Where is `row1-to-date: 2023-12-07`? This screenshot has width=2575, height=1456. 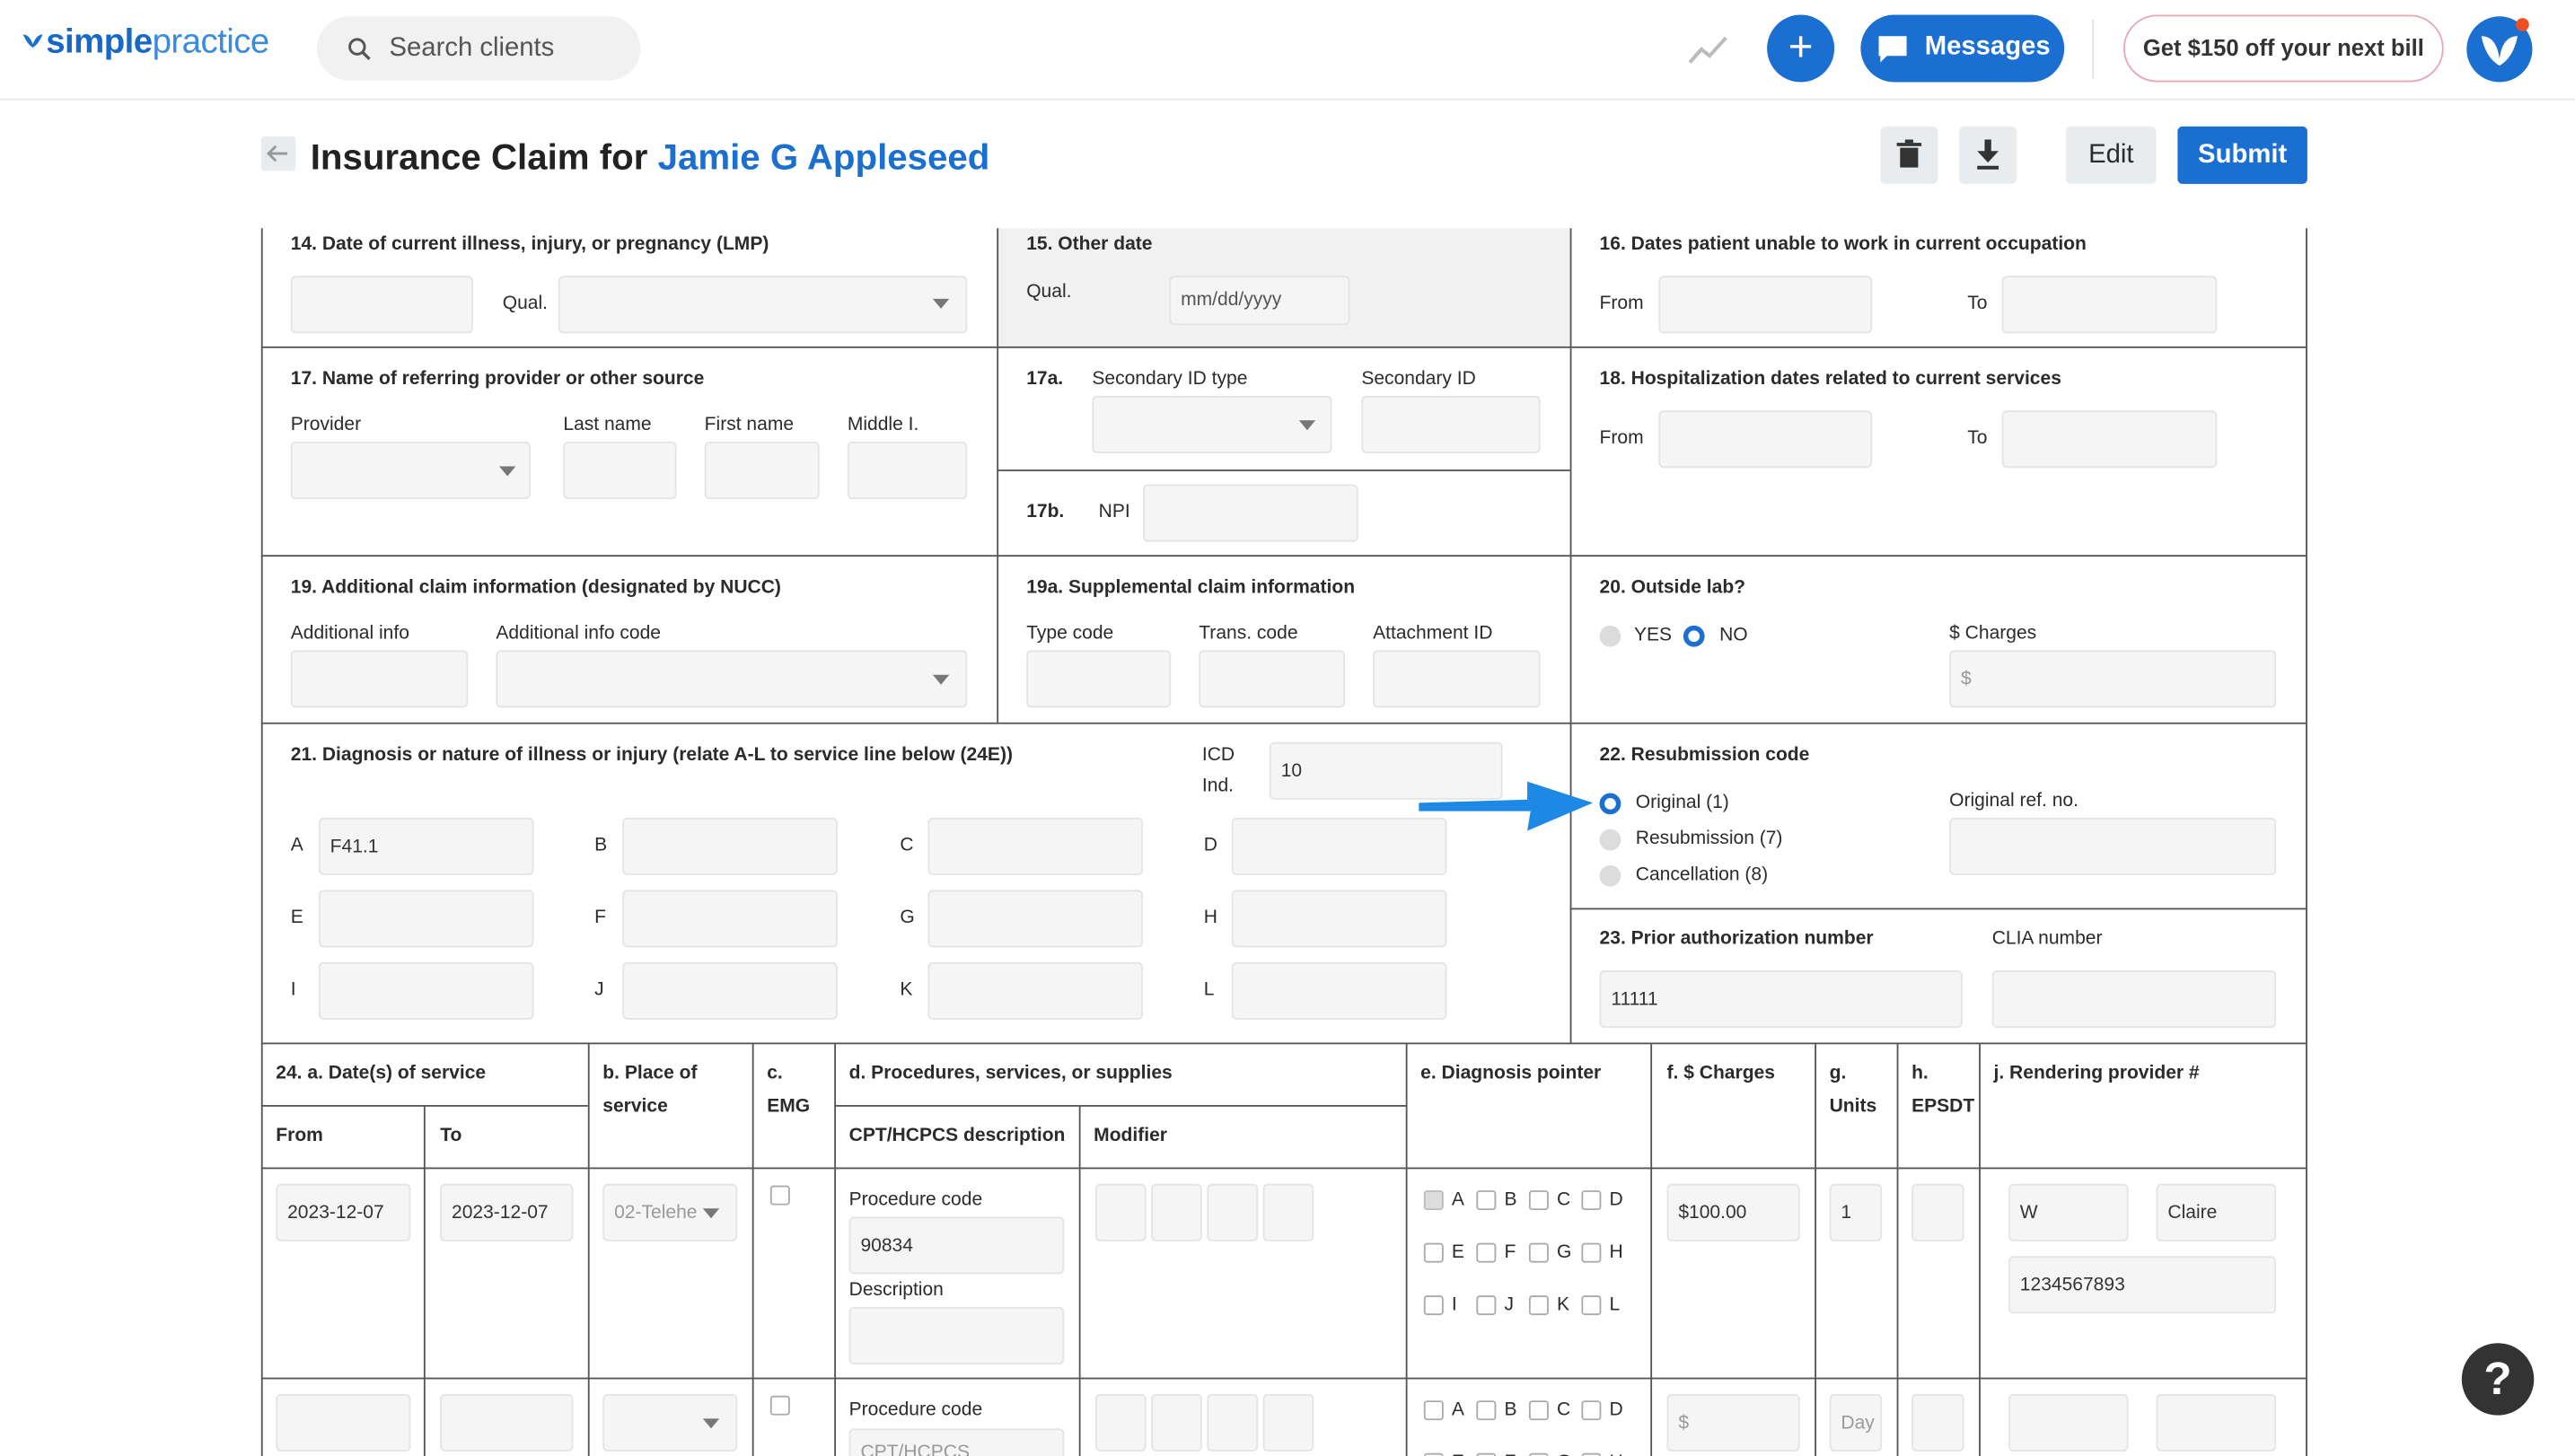 row1-to-date: 2023-12-07 is located at coordinates (507, 1212).